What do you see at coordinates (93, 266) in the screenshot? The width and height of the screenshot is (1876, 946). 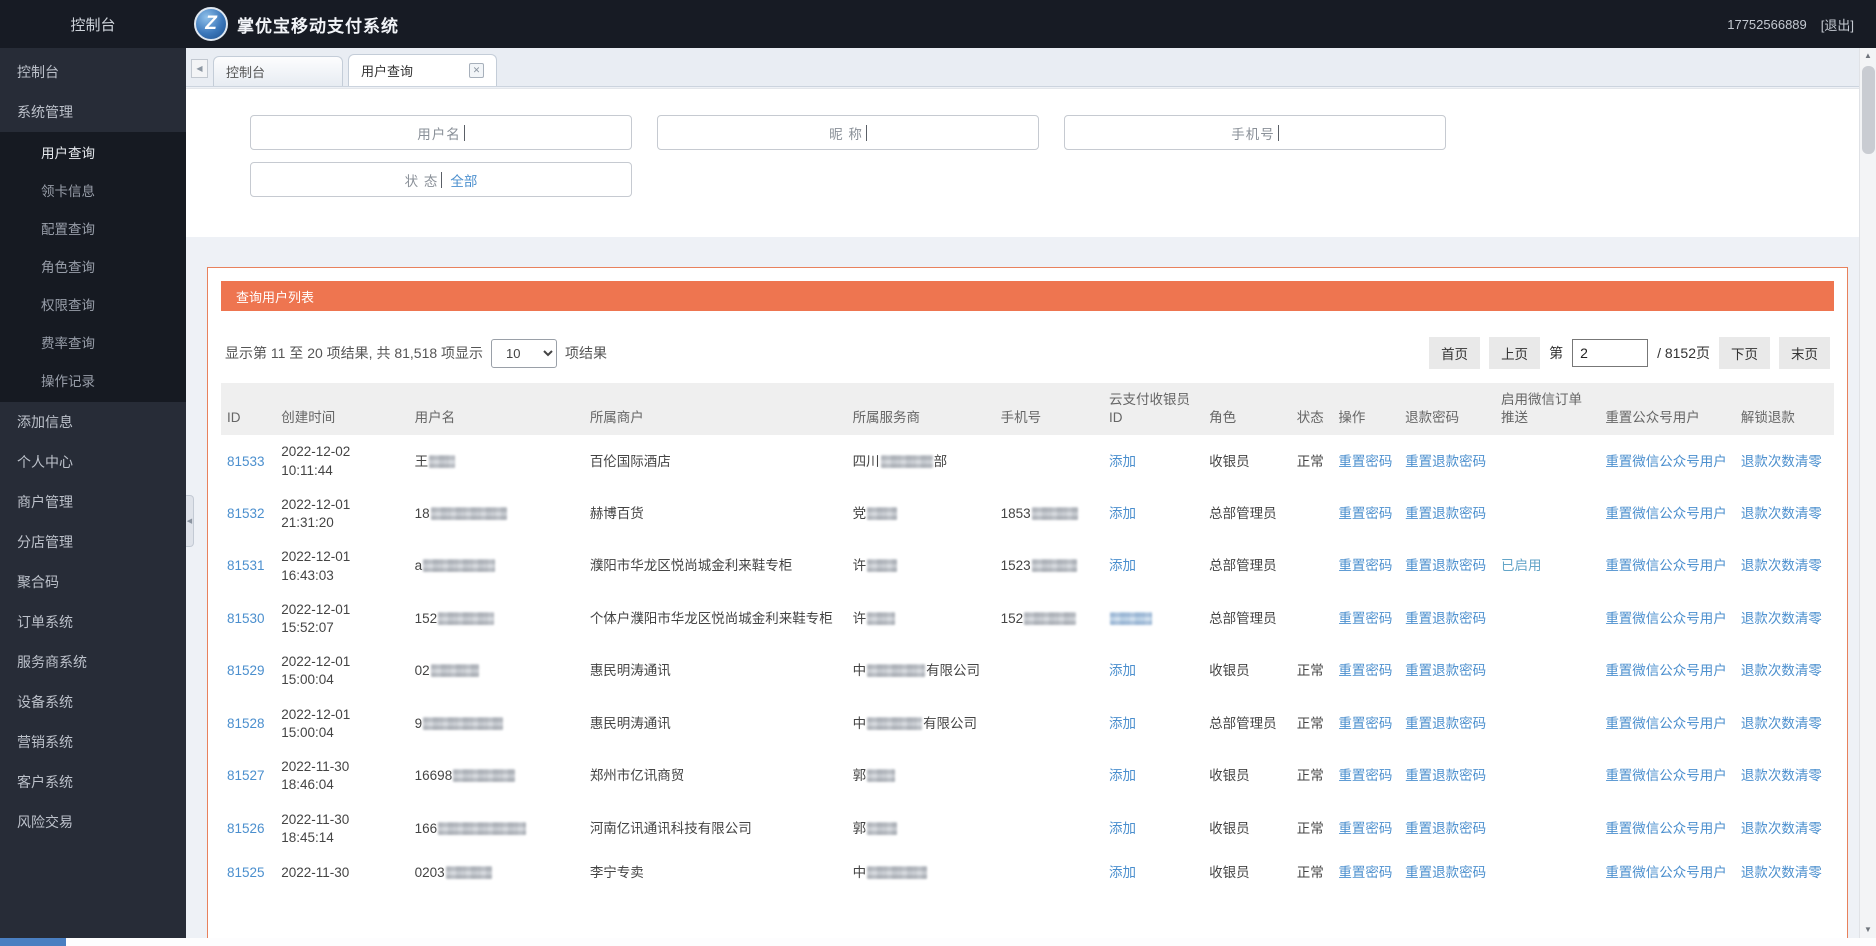 I see `sidebar-item-role-query: 角色查询` at bounding box center [93, 266].